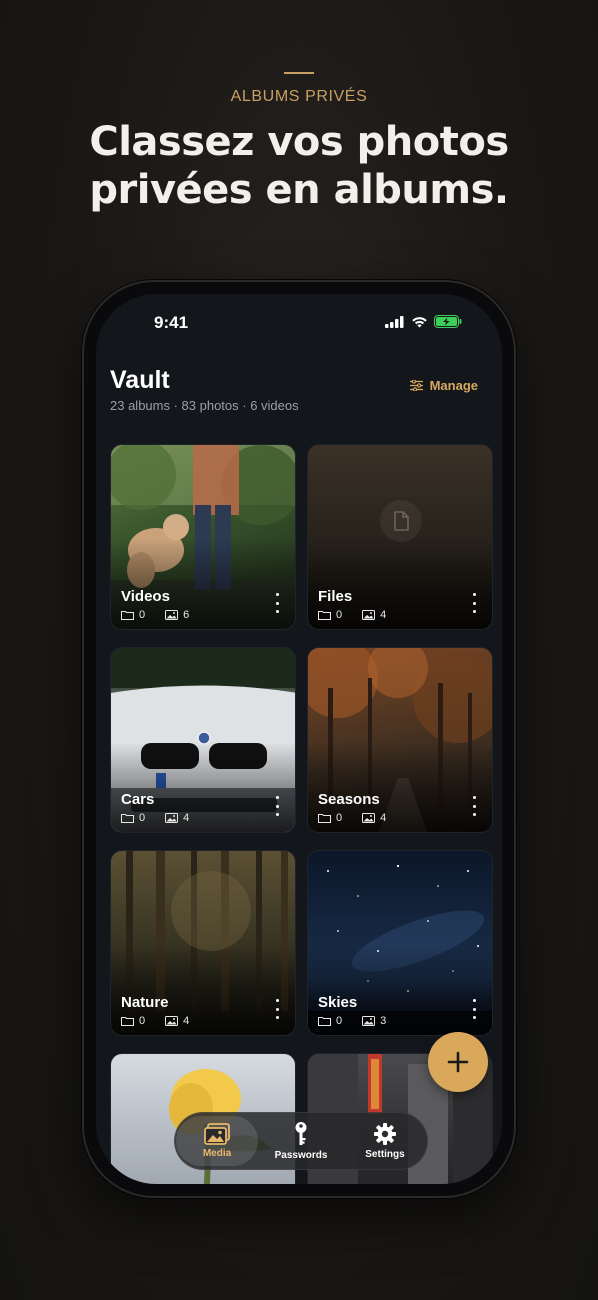  What do you see at coordinates (301, 1133) in the screenshot?
I see `key-icon` at bounding box center [301, 1133].